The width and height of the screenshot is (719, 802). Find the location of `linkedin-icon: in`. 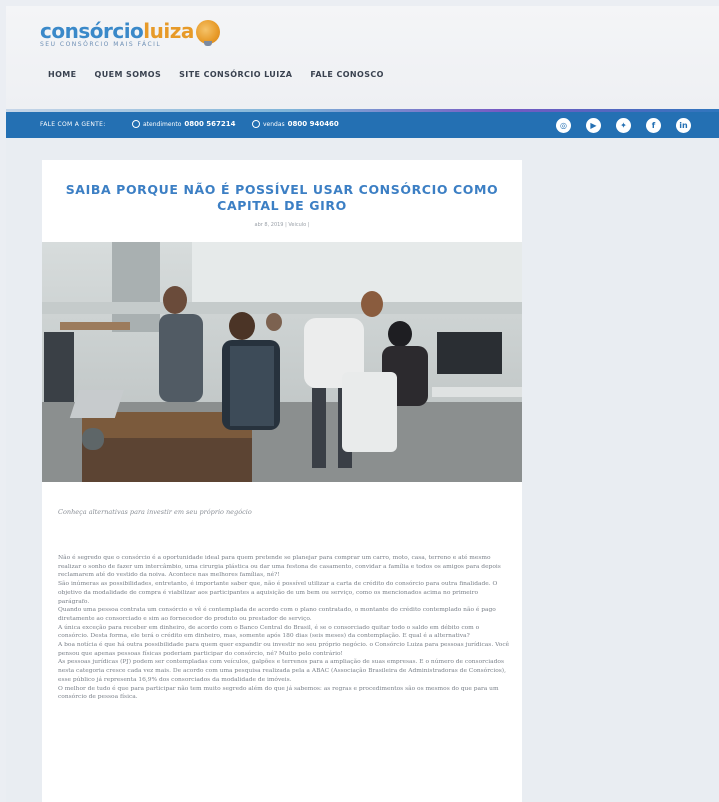

linkedin-icon: in is located at coordinates (683, 125).